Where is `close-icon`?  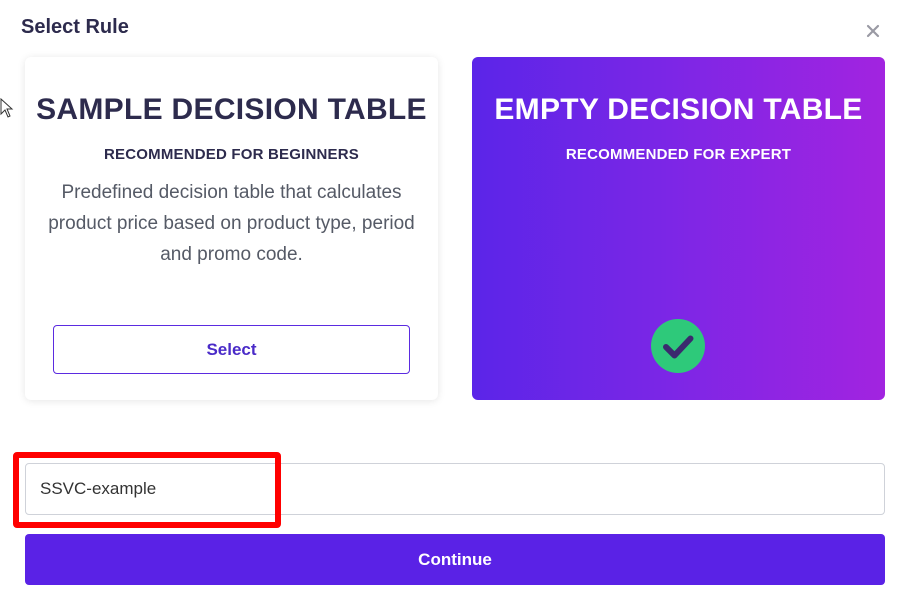
close-icon is located at coordinates (873, 31).